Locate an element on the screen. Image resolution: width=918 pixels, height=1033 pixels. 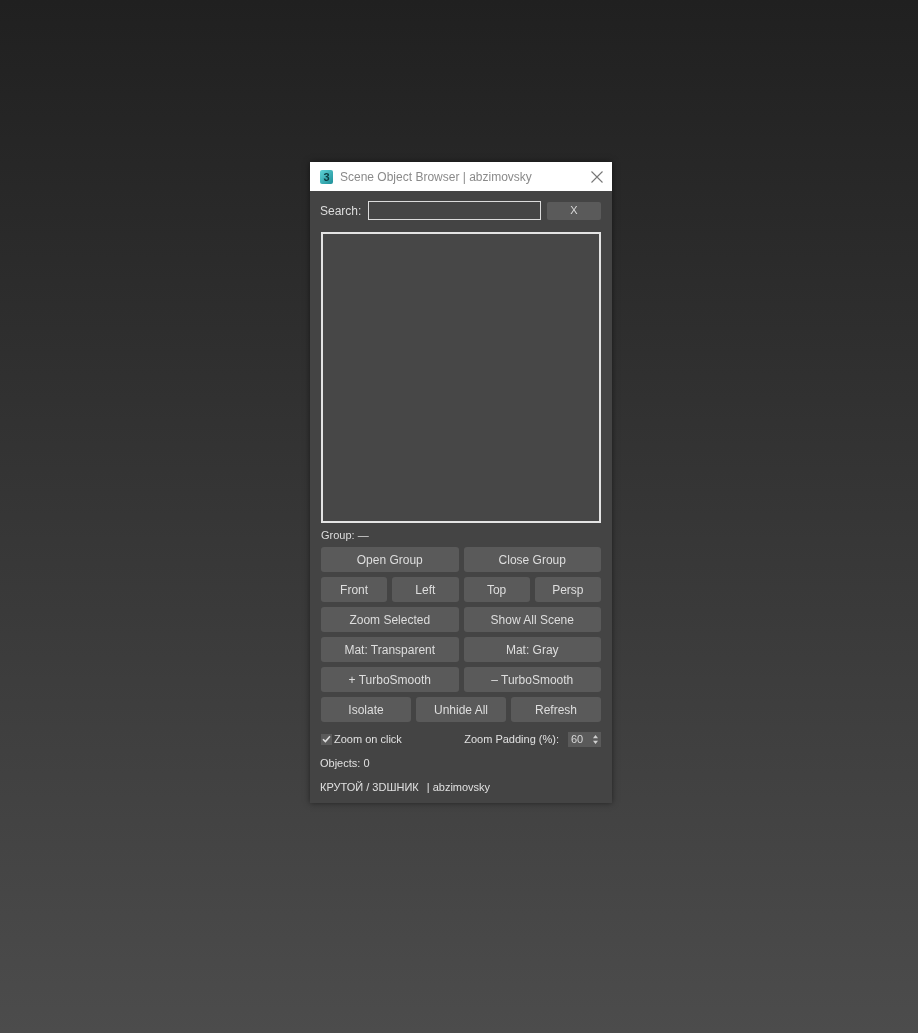
zoom-padding-value: 60 is located at coordinates (577, 739).